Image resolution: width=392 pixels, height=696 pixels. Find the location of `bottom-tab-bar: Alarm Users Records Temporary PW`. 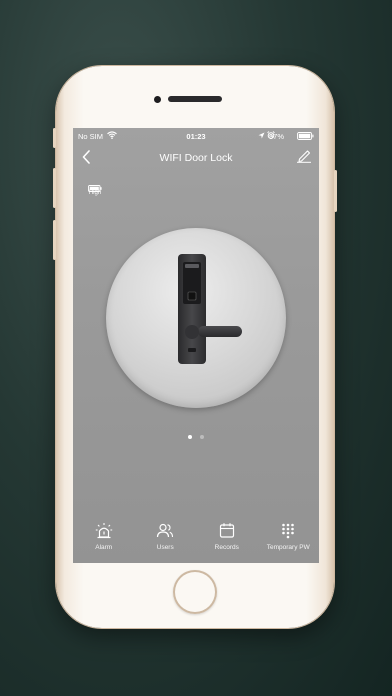

bottom-tab-bar: Alarm Users Records Temporary PW is located at coordinates (196, 538).